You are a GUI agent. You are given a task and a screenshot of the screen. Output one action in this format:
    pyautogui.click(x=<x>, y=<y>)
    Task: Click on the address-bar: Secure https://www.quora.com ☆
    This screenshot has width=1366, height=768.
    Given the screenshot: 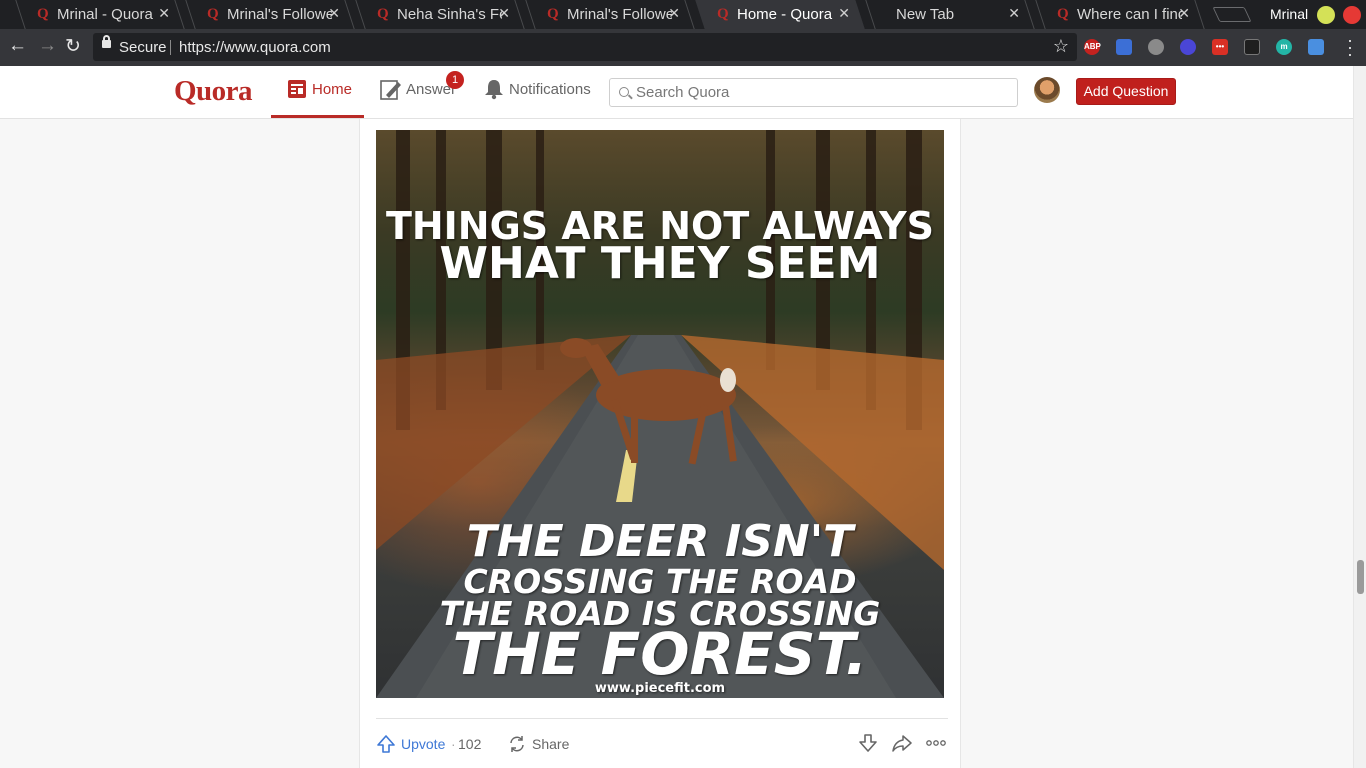 What is the action you would take?
    pyautogui.click(x=585, y=47)
    